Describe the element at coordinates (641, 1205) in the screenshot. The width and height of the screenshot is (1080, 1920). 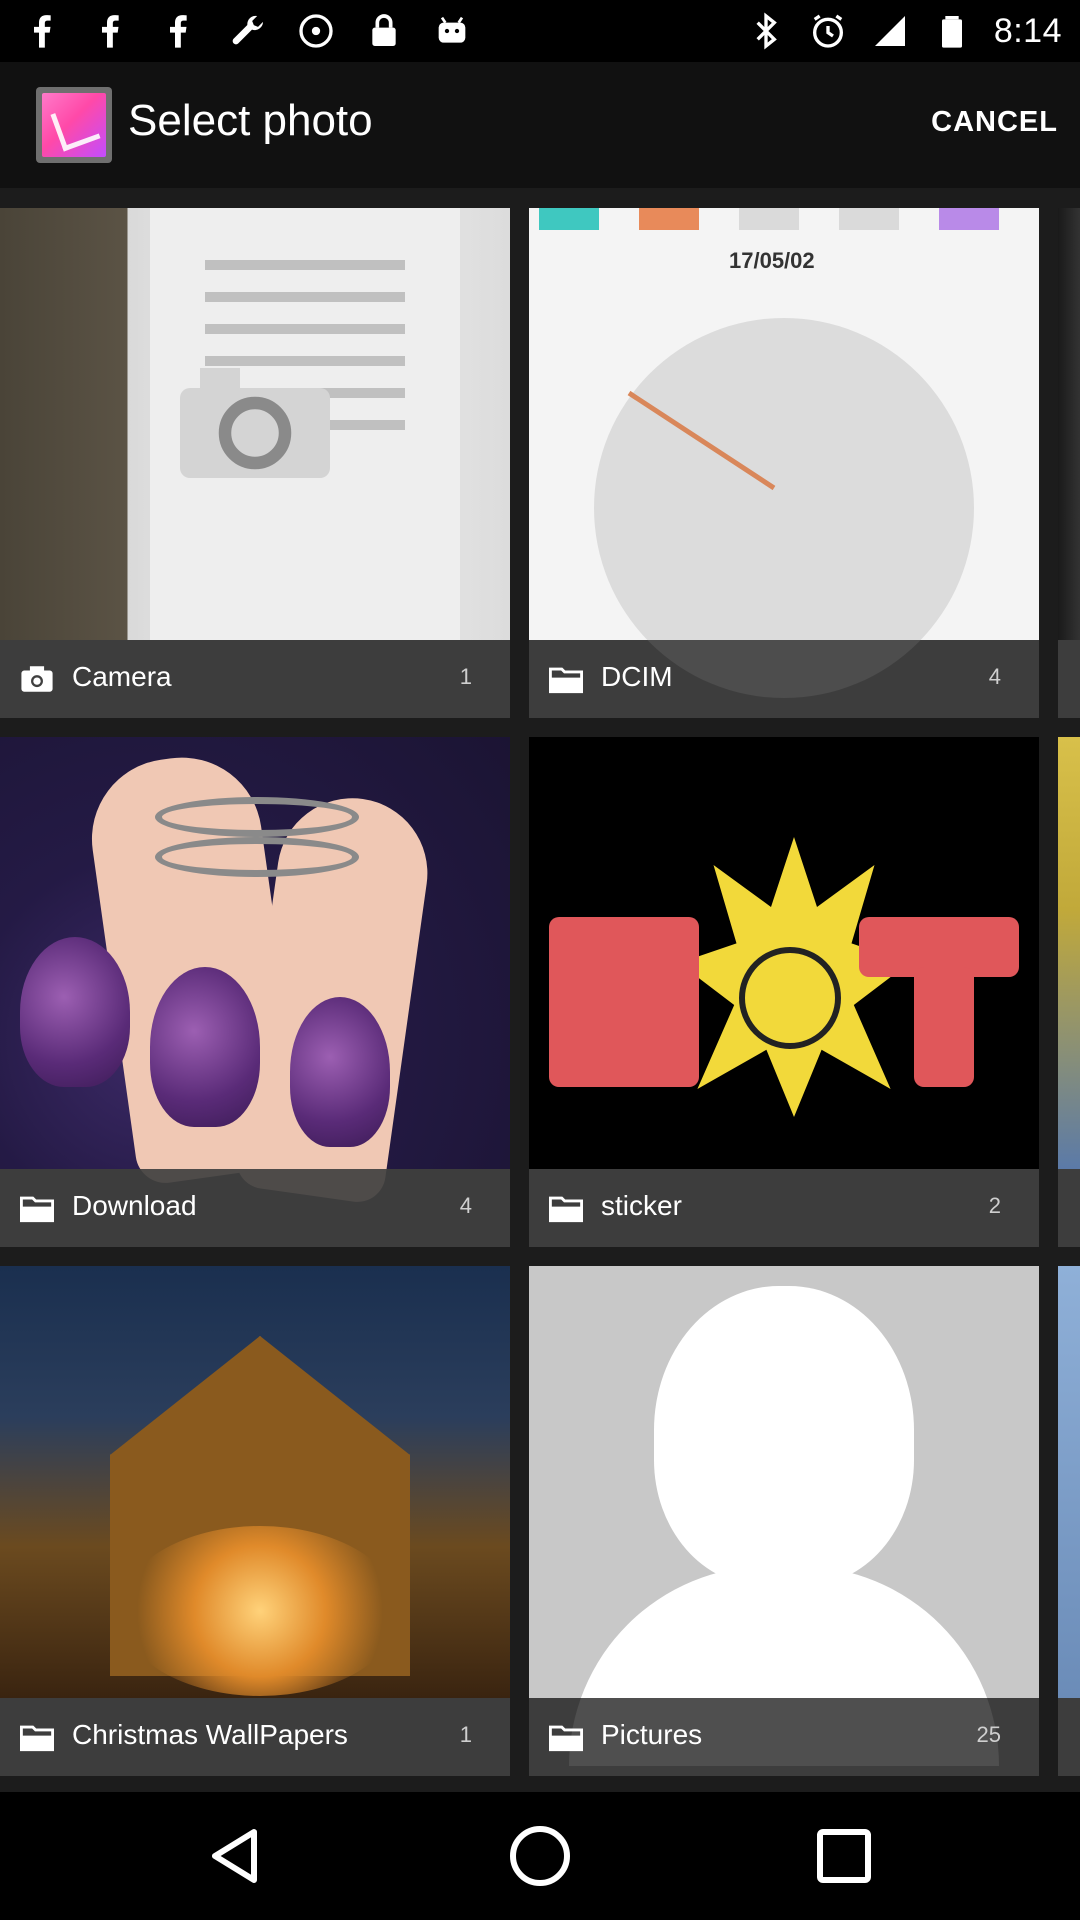
I see `album-name: sticker` at that location.